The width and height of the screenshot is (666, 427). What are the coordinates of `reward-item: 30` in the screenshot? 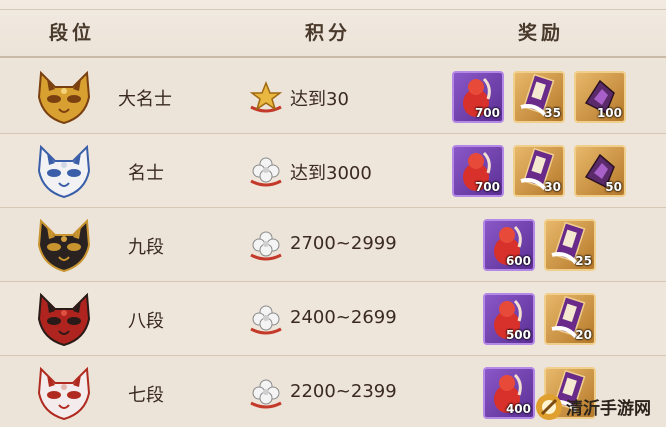 It's located at (539, 171).